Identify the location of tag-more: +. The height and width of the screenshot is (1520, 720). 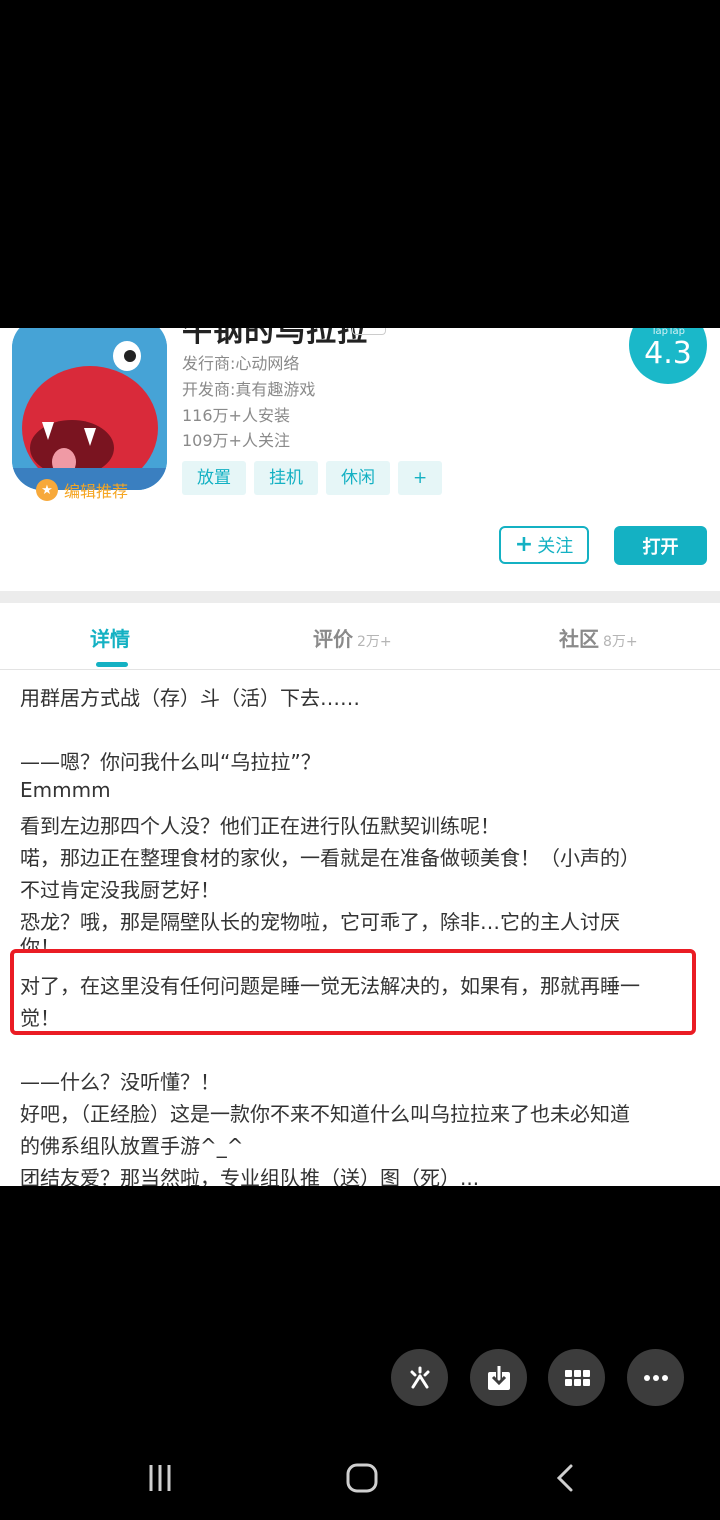
(420, 478).